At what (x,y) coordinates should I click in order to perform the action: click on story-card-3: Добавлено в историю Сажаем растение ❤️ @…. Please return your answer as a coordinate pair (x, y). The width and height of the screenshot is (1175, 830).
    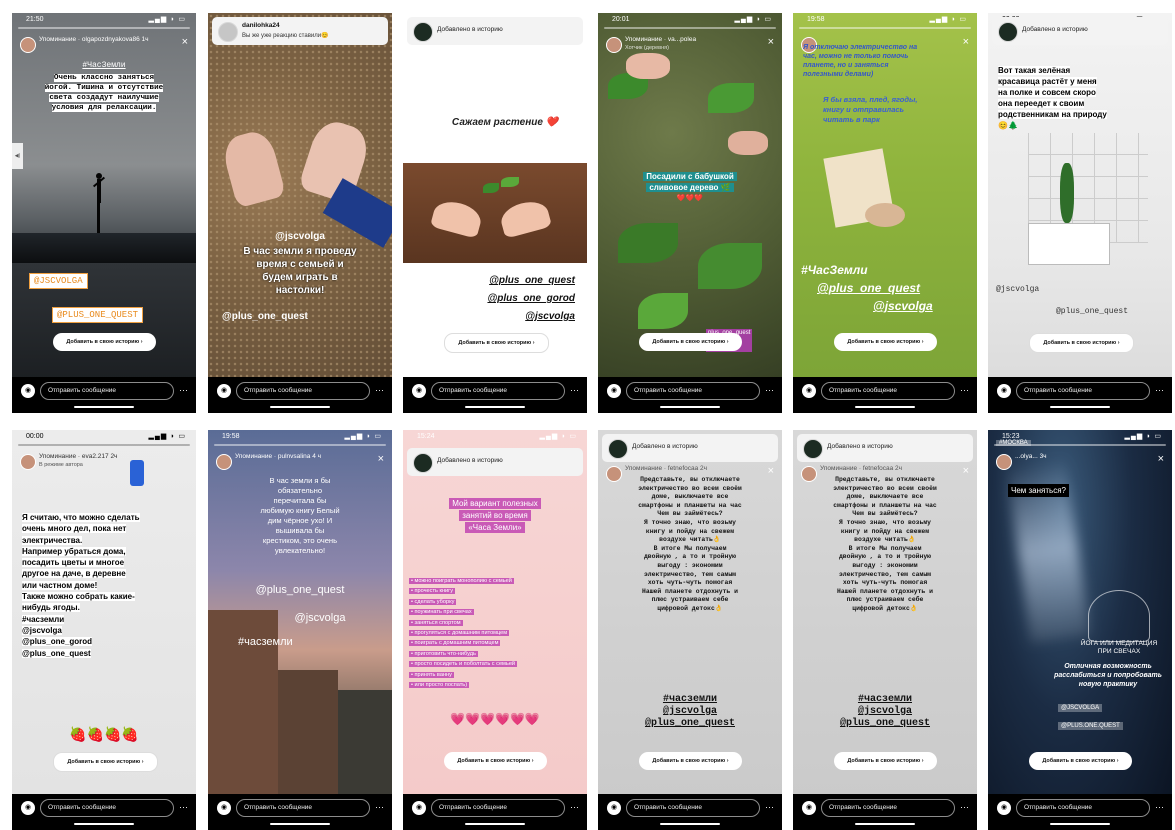
    Looking at the image, I should click on (495, 213).